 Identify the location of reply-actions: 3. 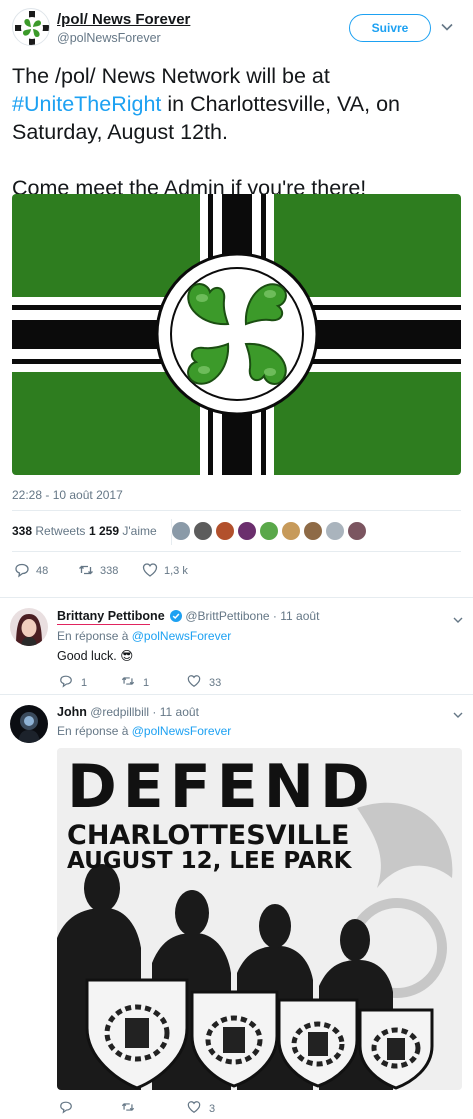
(209, 1109).